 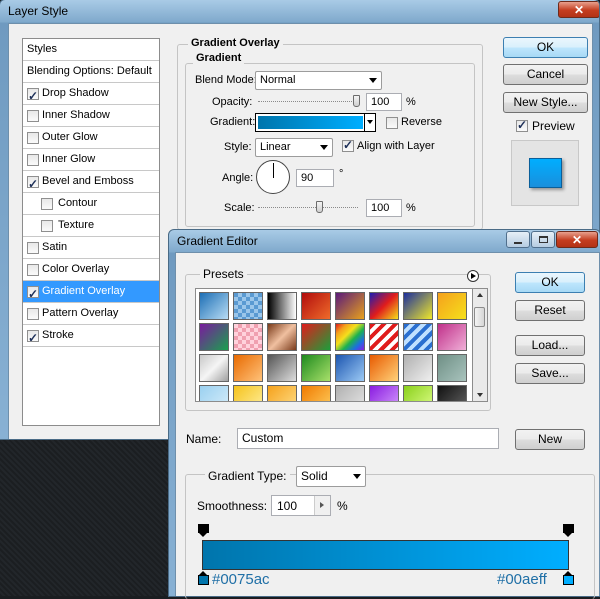 What do you see at coordinates (203, 578) in the screenshot?
I see `color-stop-left` at bounding box center [203, 578].